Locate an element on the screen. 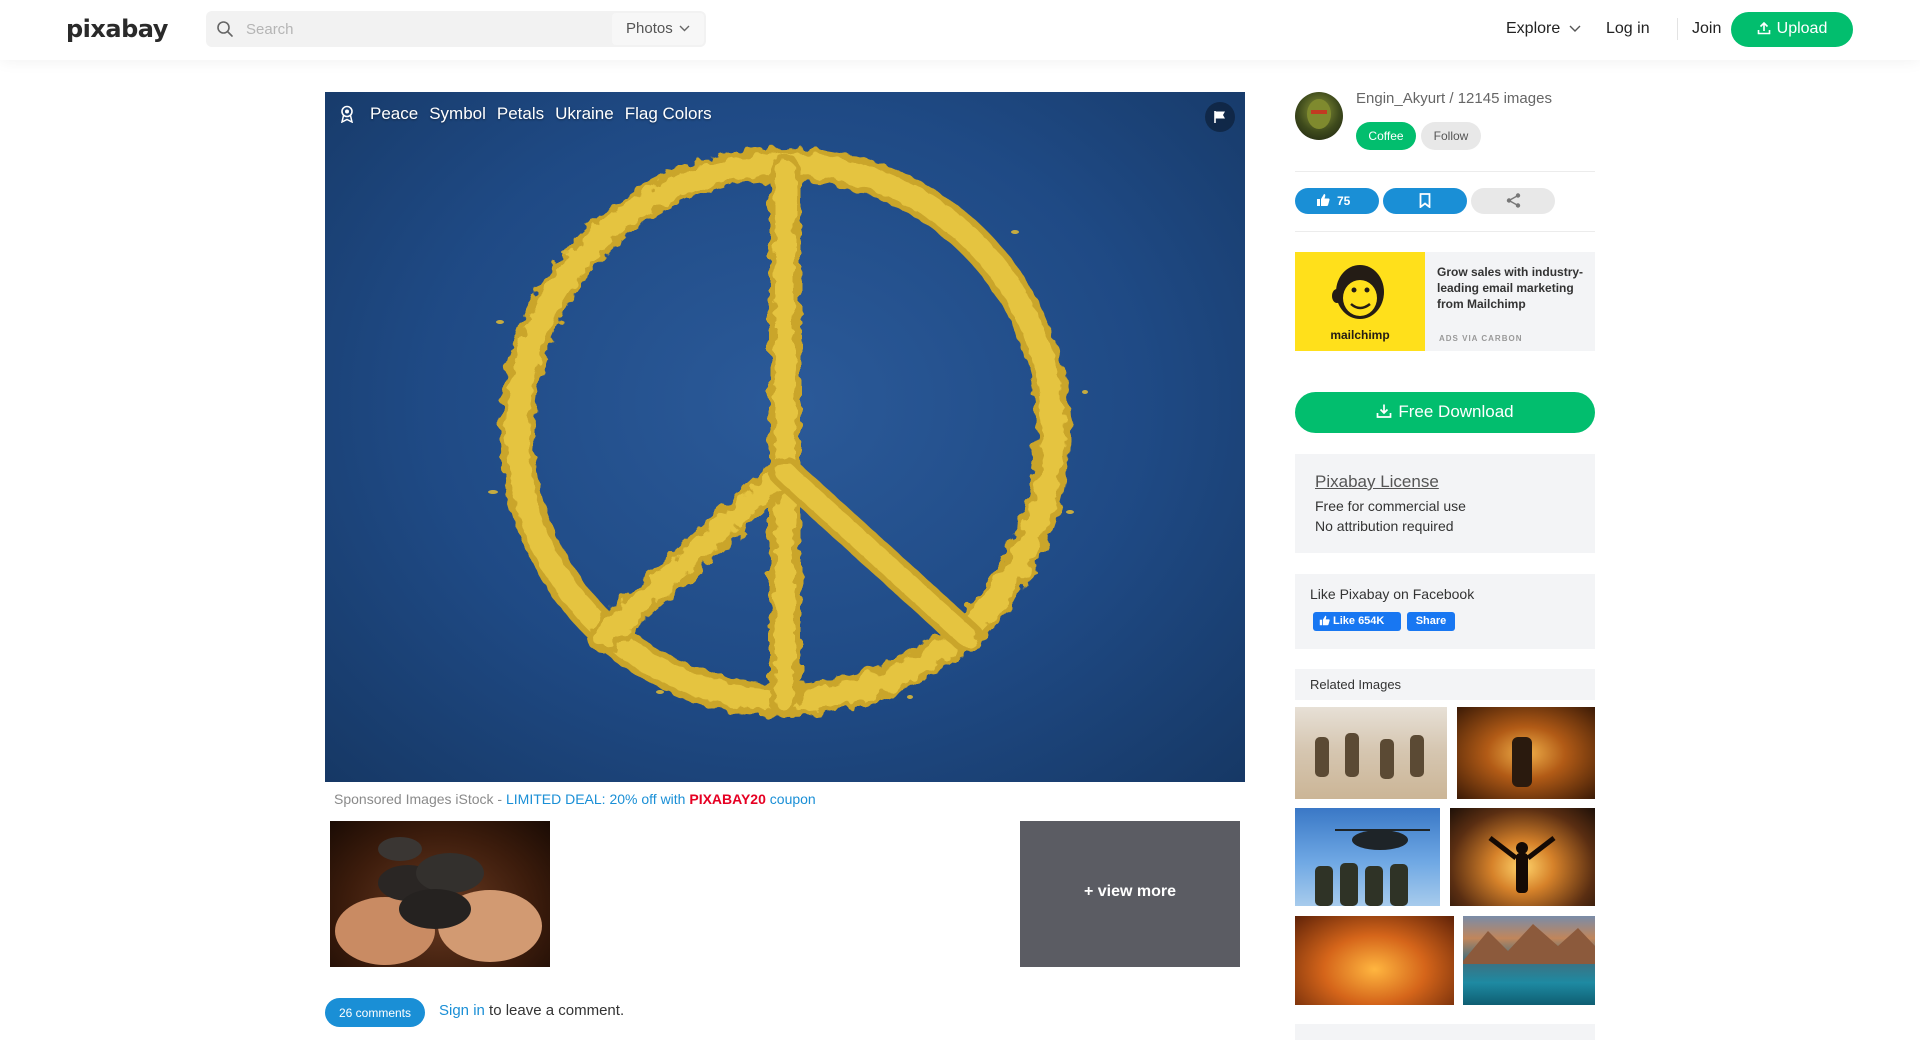 The height and width of the screenshot is (1040, 1920). upload-button: Upload is located at coordinates (1792, 29).